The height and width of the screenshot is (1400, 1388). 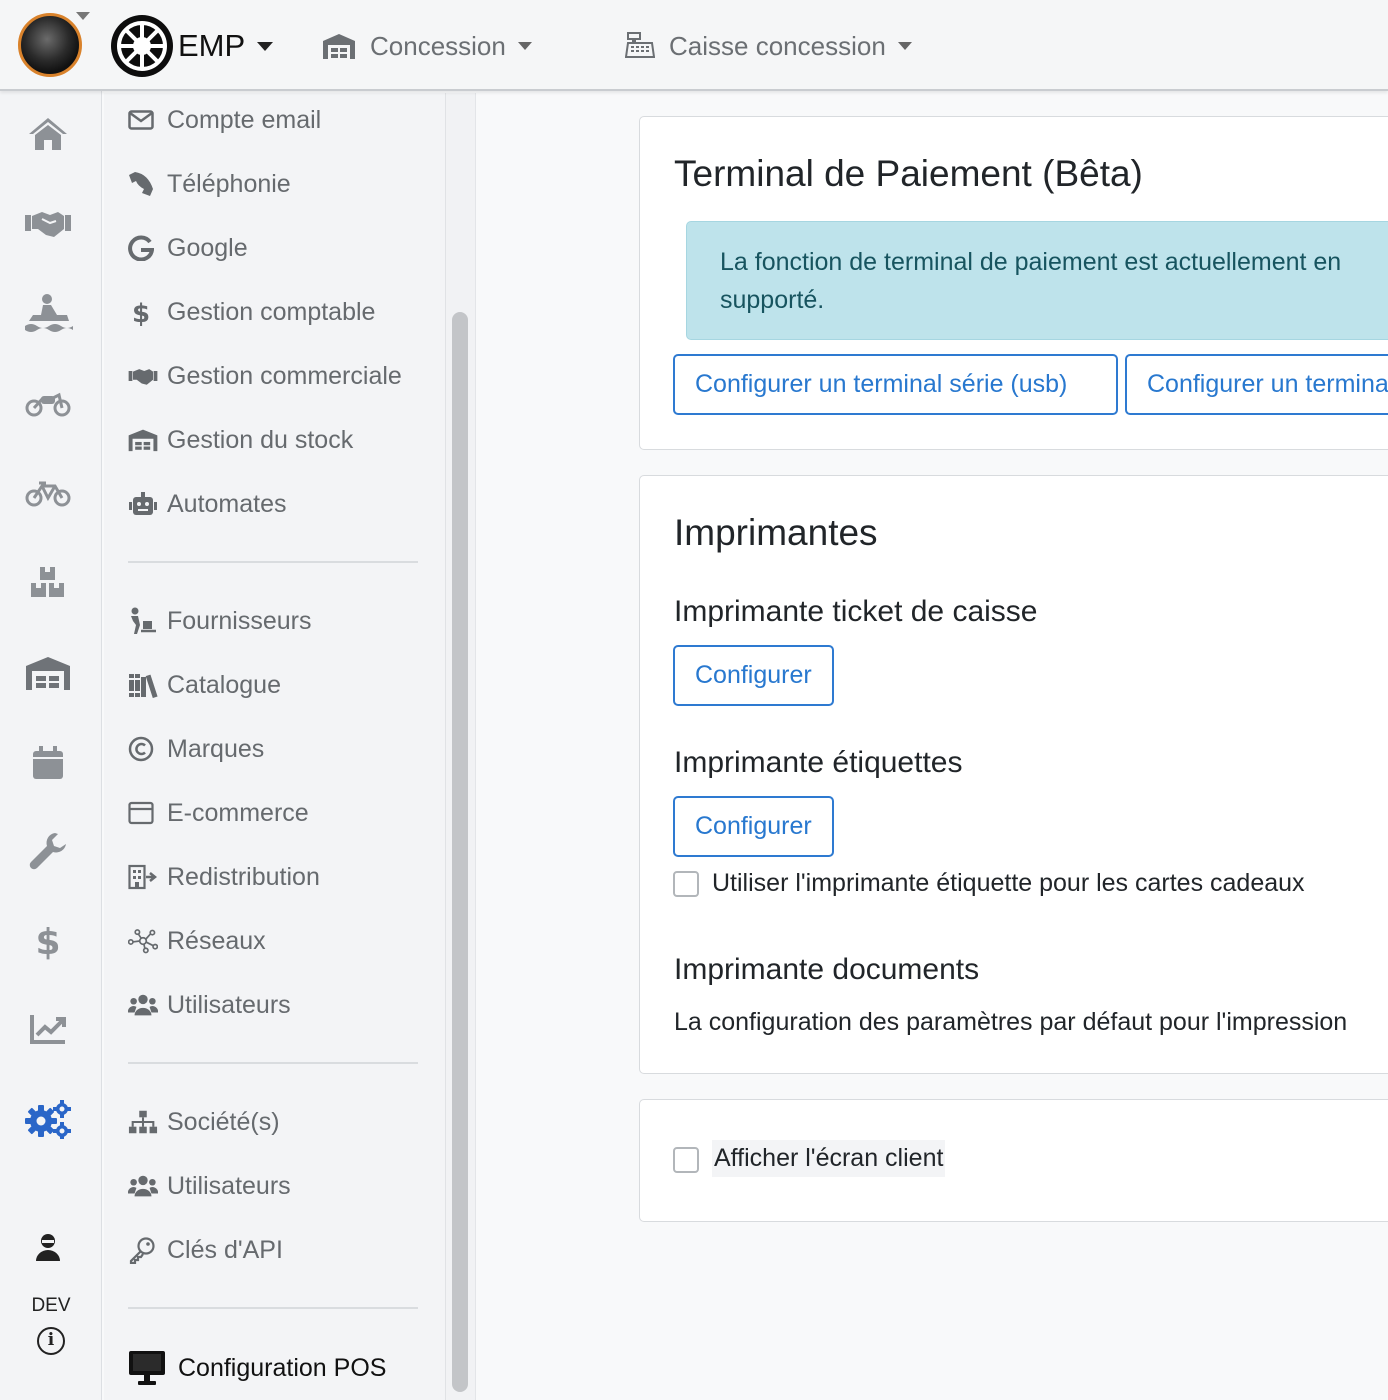 I want to click on dollar-icon: $, so click(x=48, y=941).